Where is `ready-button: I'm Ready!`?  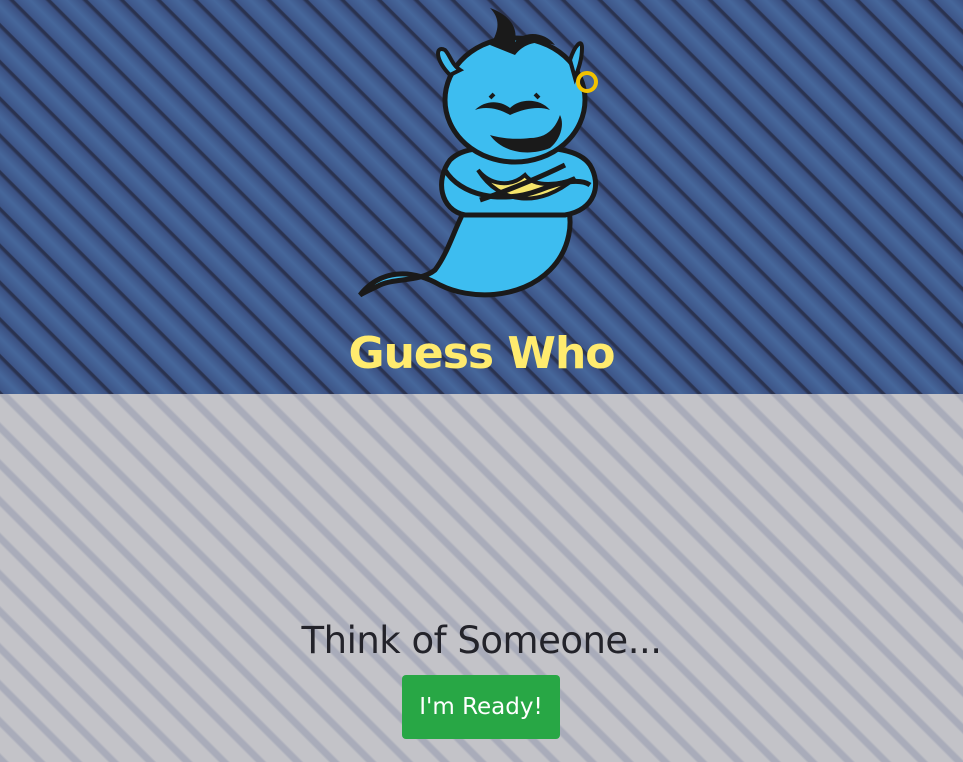
ready-button: I'm Ready! is located at coordinates (481, 707).